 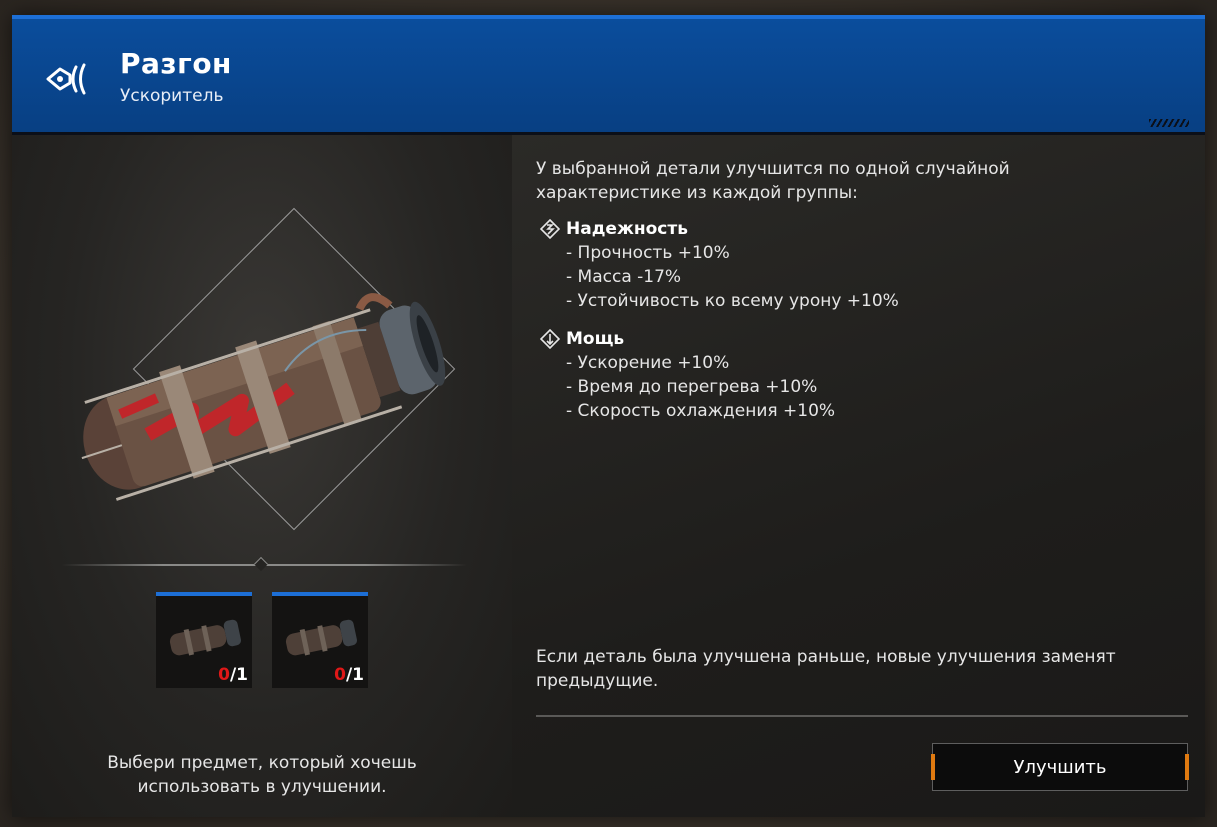 I want to click on booster-icon, so click(x=66, y=79).